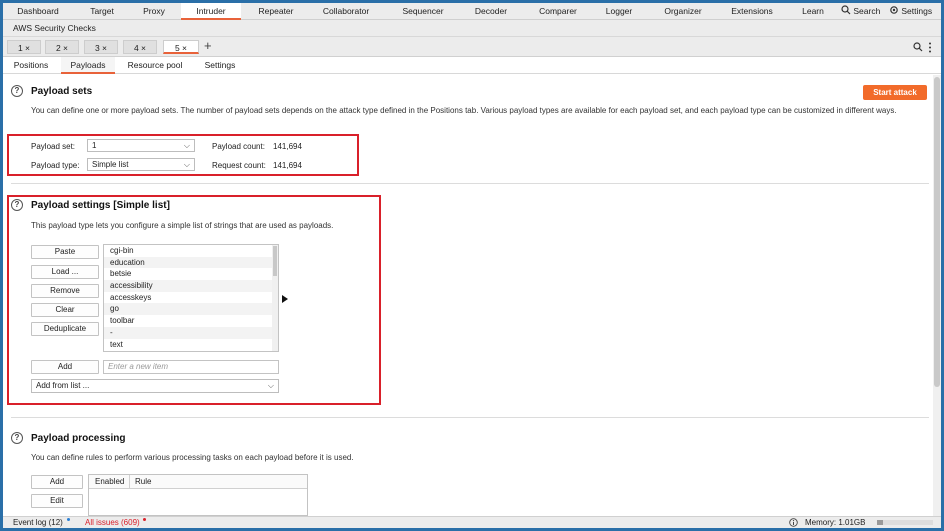 This screenshot has height=531, width=944. What do you see at coordinates (472, 28) in the screenshot?
I see `extension-tab-row: AWS Security Checks` at bounding box center [472, 28].